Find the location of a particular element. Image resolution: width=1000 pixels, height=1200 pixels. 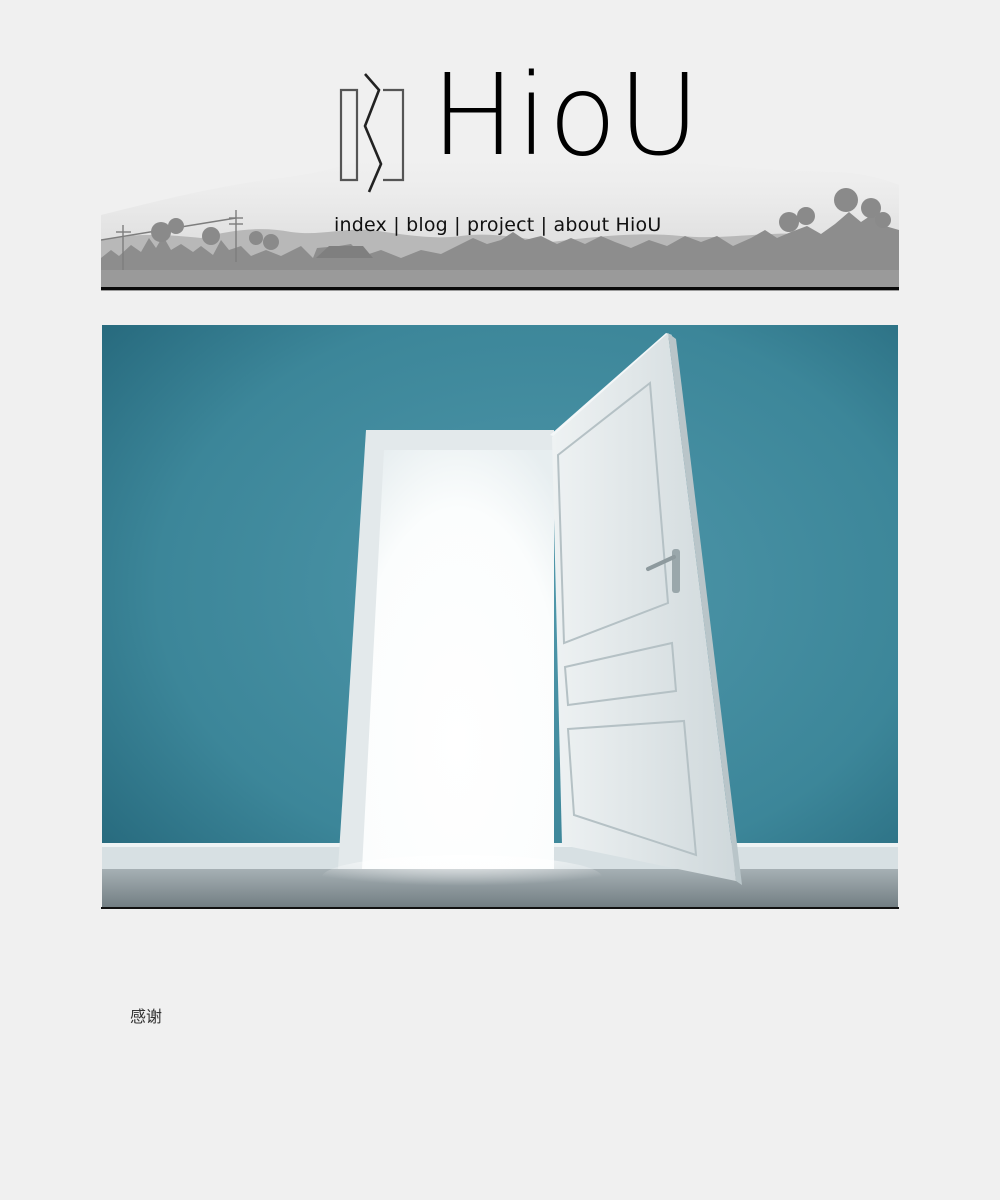

nav-link-blog: blog is located at coordinates (427, 225).